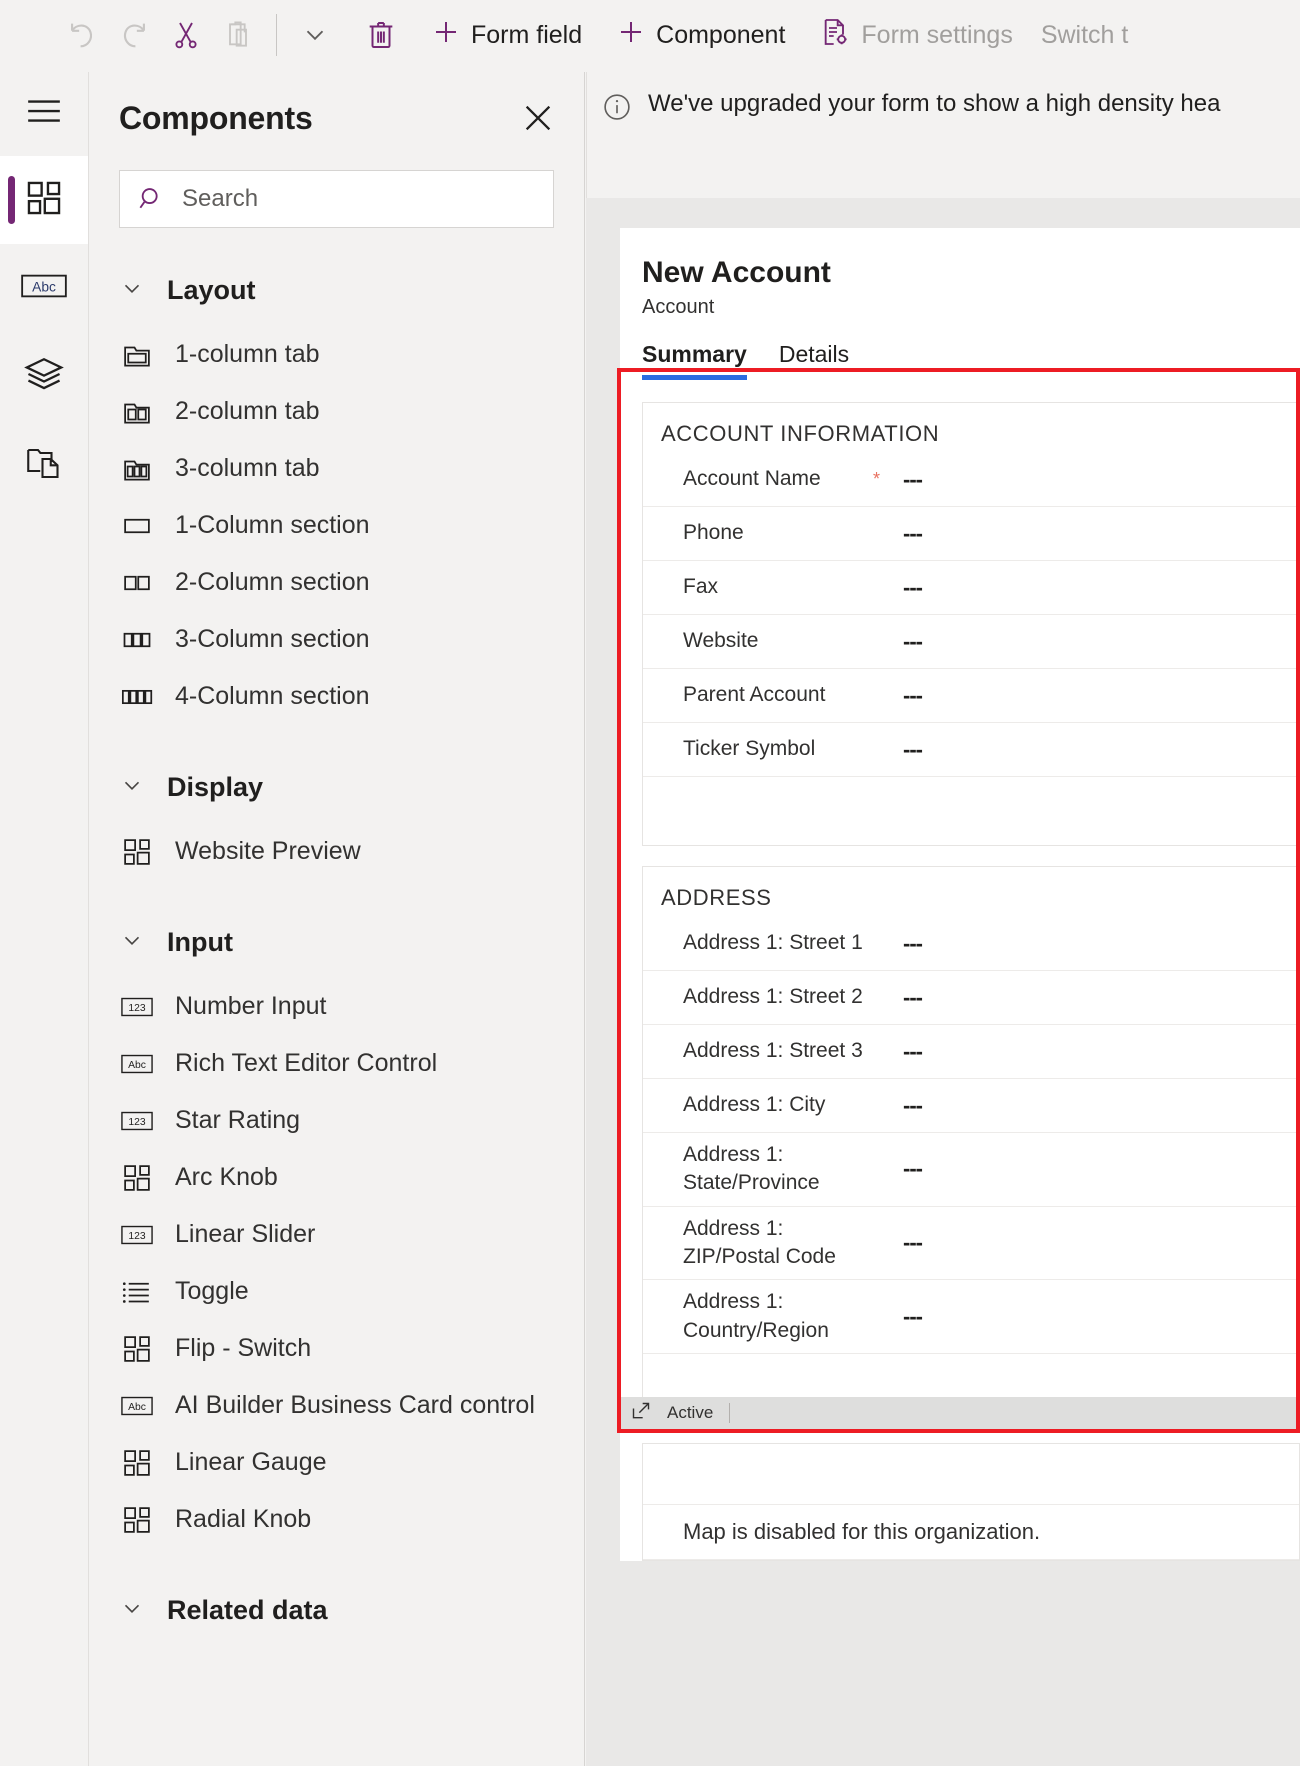  What do you see at coordinates (381, 35) in the screenshot?
I see `delete-button` at bounding box center [381, 35].